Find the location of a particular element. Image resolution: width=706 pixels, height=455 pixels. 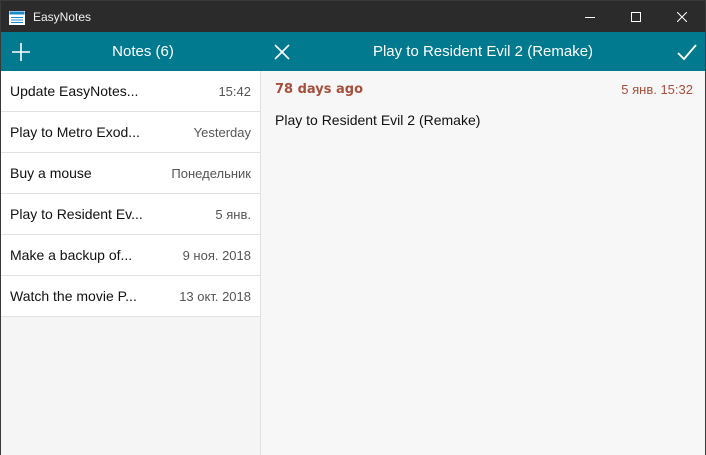

add-note-button is located at coordinates (21, 52).